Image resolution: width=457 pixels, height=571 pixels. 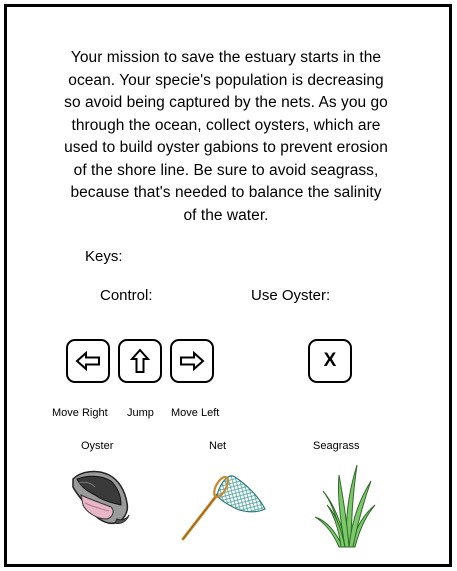 What do you see at coordinates (223, 508) in the screenshot?
I see `net-icon` at bounding box center [223, 508].